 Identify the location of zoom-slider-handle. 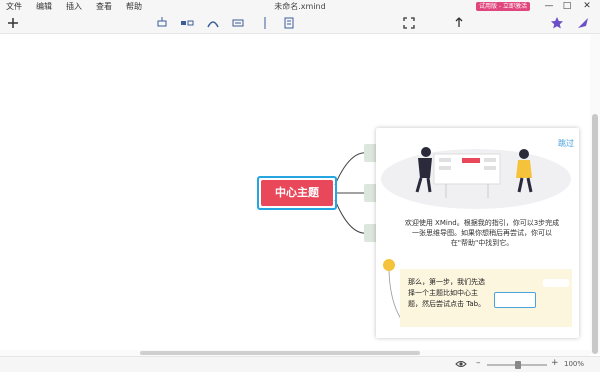
(518, 365).